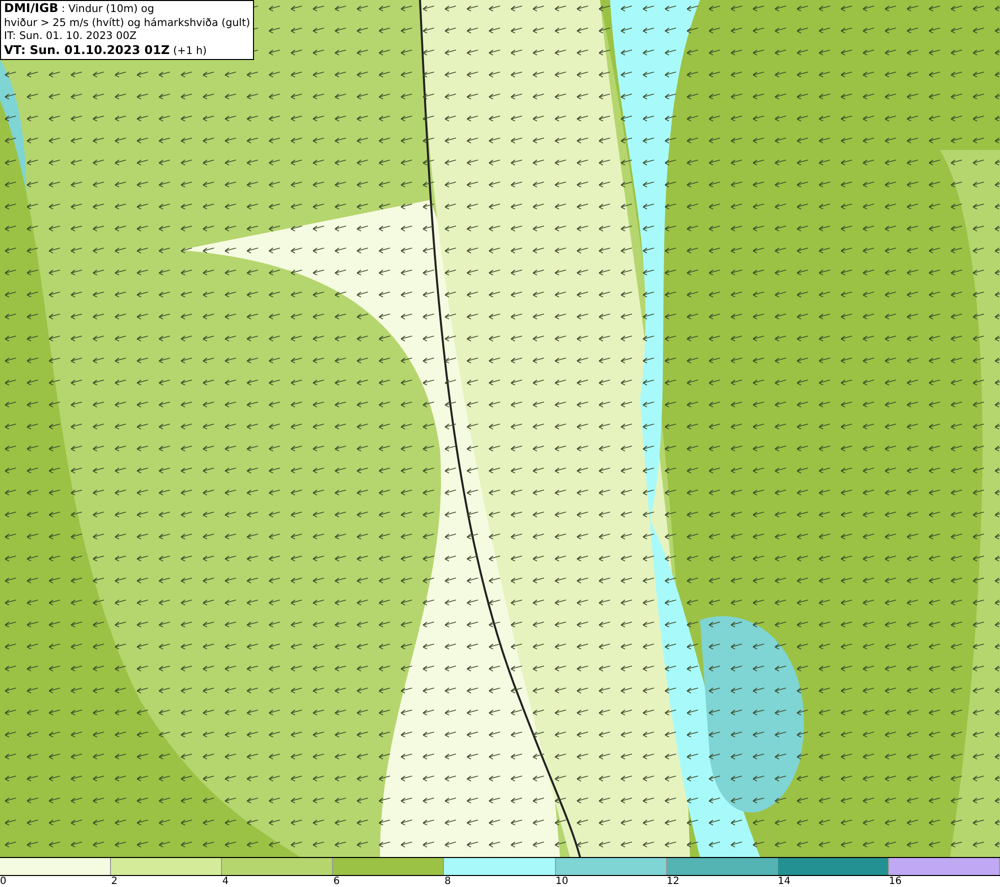 Image resolution: width=1000 pixels, height=887 pixels. Describe the element at coordinates (562, 881) in the screenshot. I see `legend-tick-label: 10` at that location.